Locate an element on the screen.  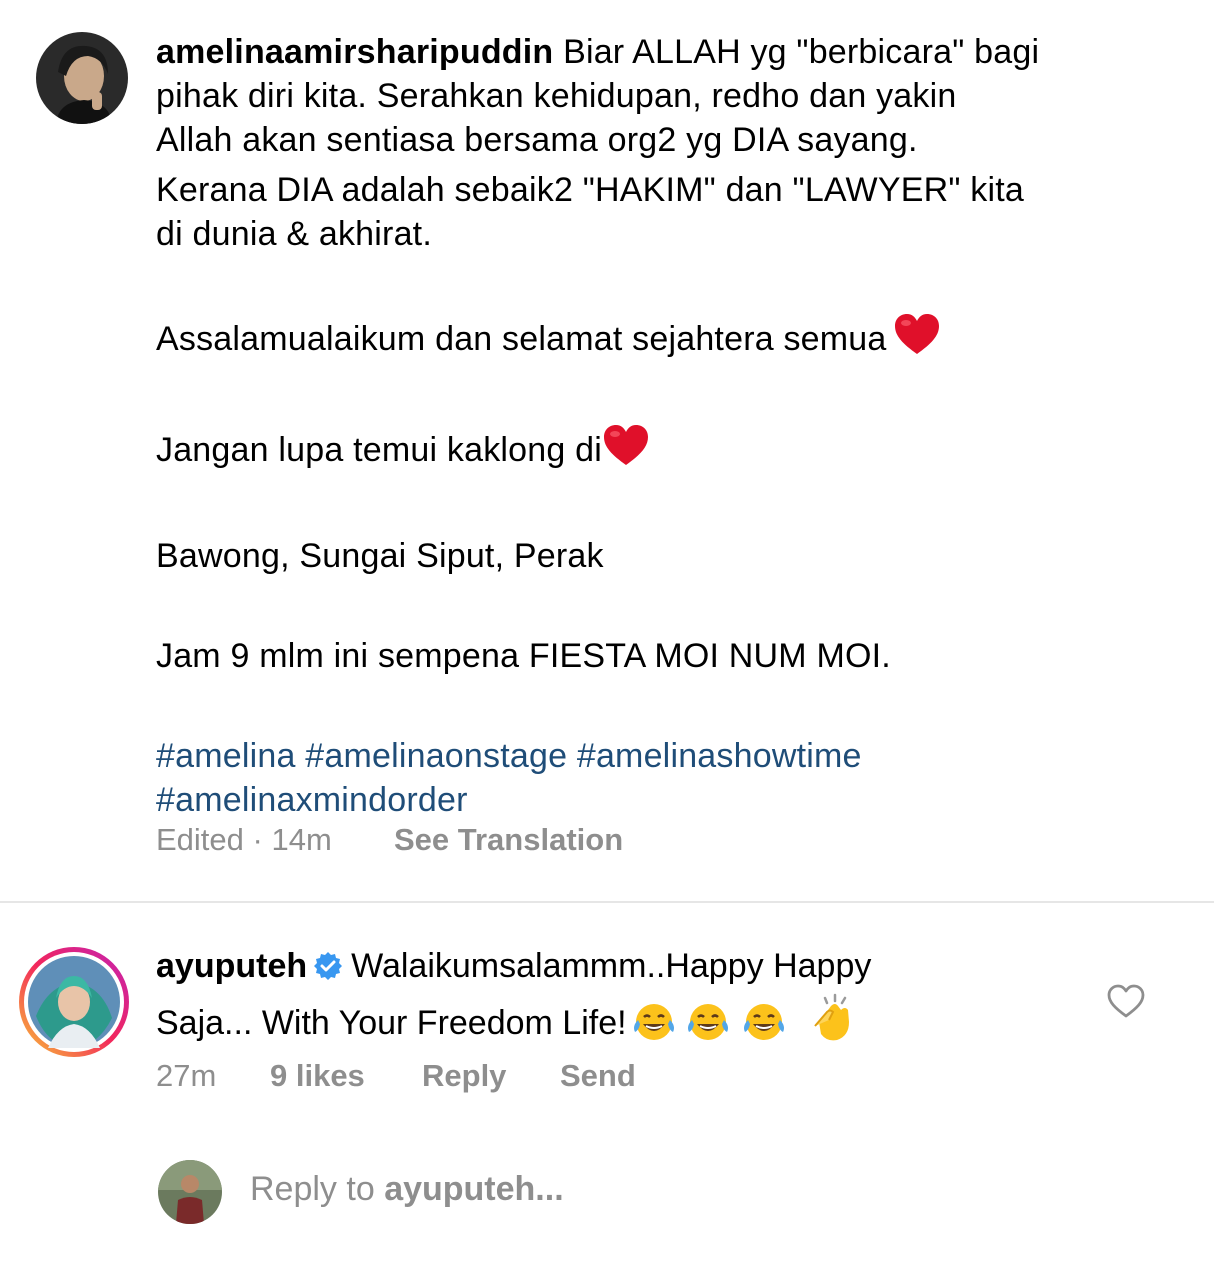
divider is located at coordinates (607, 902).